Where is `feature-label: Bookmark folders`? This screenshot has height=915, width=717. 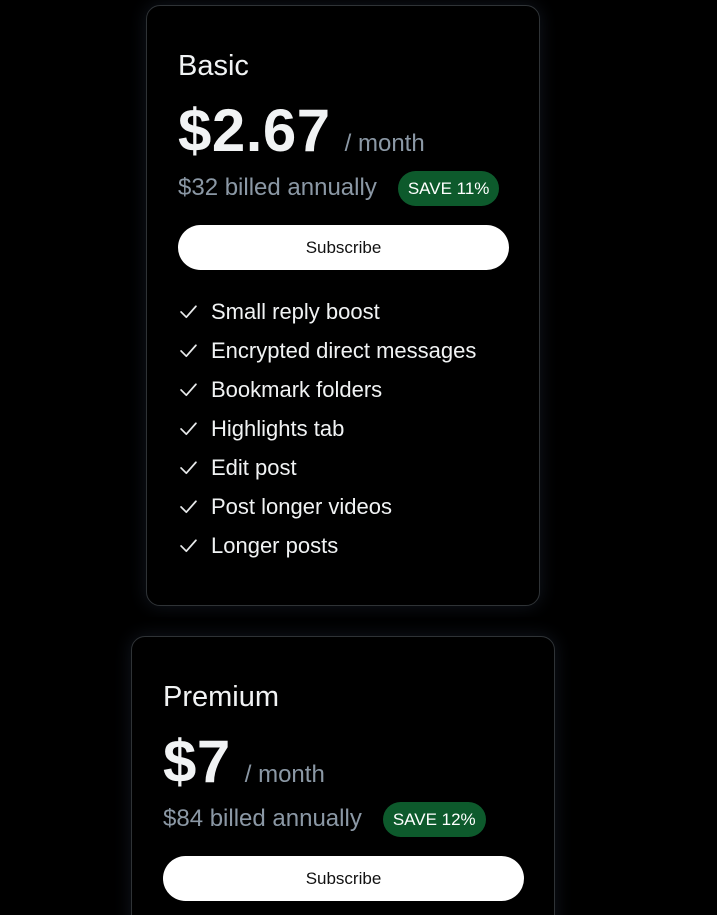 feature-label: Bookmark folders is located at coordinates (297, 389).